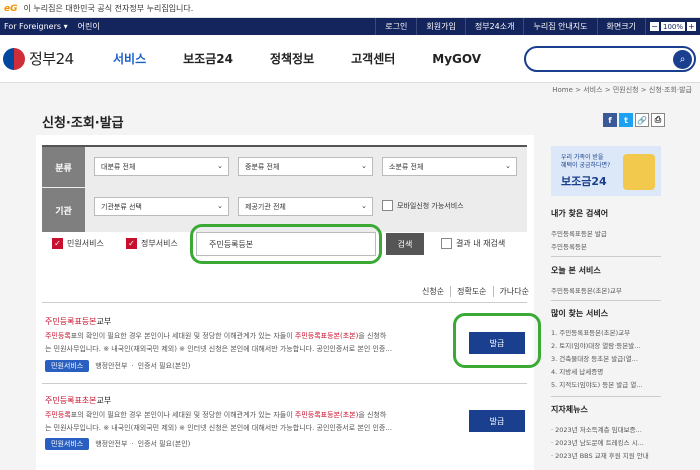  I want to click on egov-logo: eG, so click(11, 8).